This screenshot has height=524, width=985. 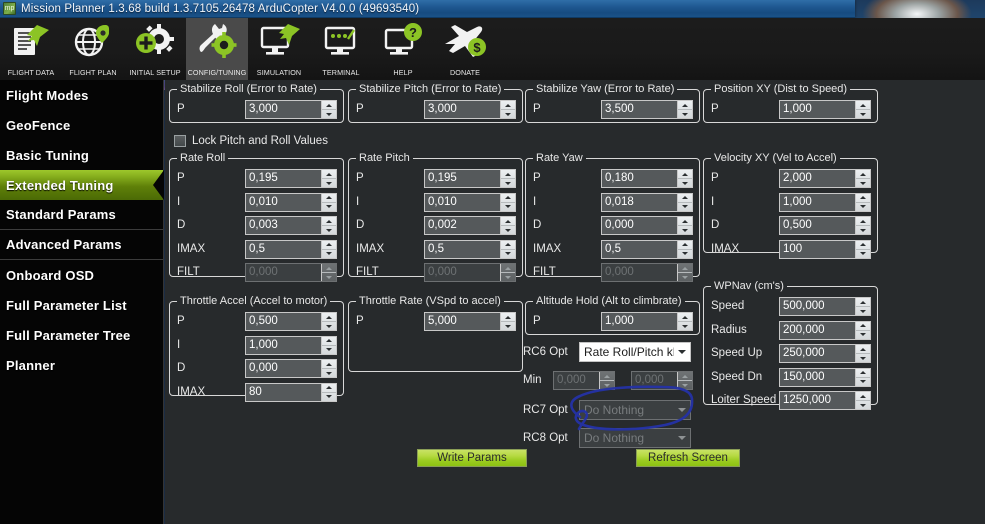 I want to click on chevron-down-icon, so click(x=682, y=352).